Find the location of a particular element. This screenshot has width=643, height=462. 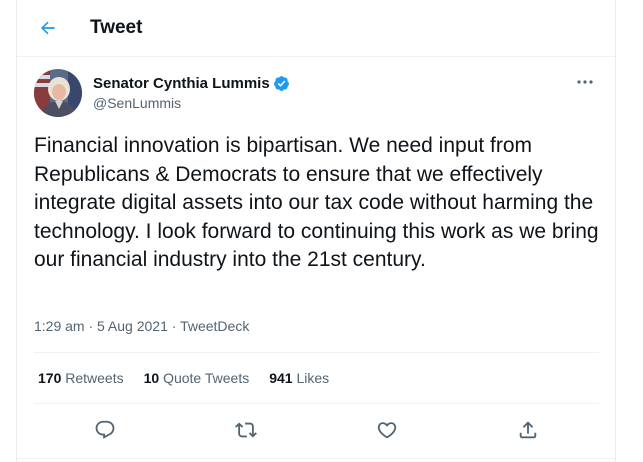

likes-stat: 941 Likes is located at coordinates (299, 378).